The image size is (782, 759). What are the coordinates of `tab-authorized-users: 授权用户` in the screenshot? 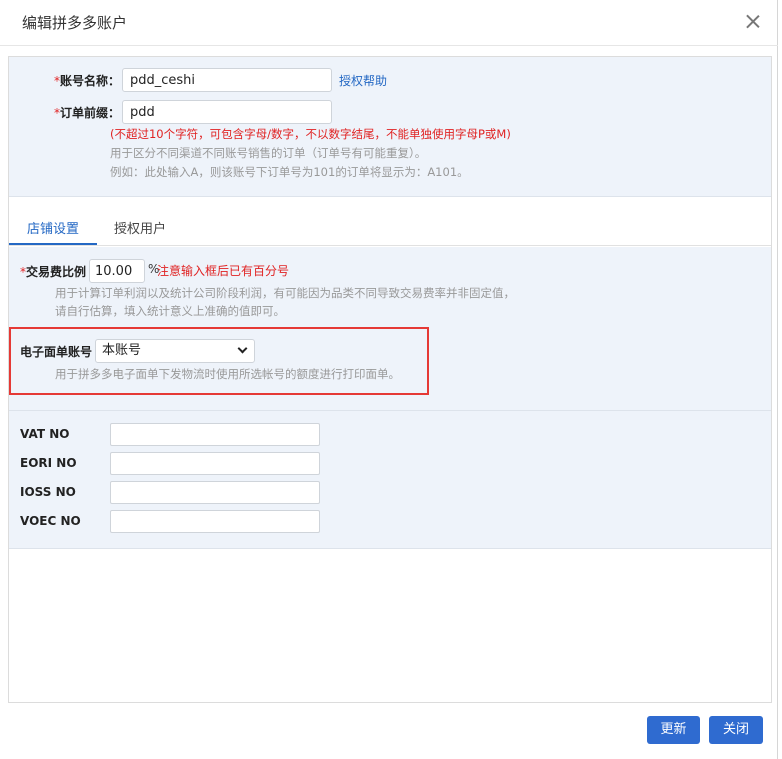 It's located at (140, 227).